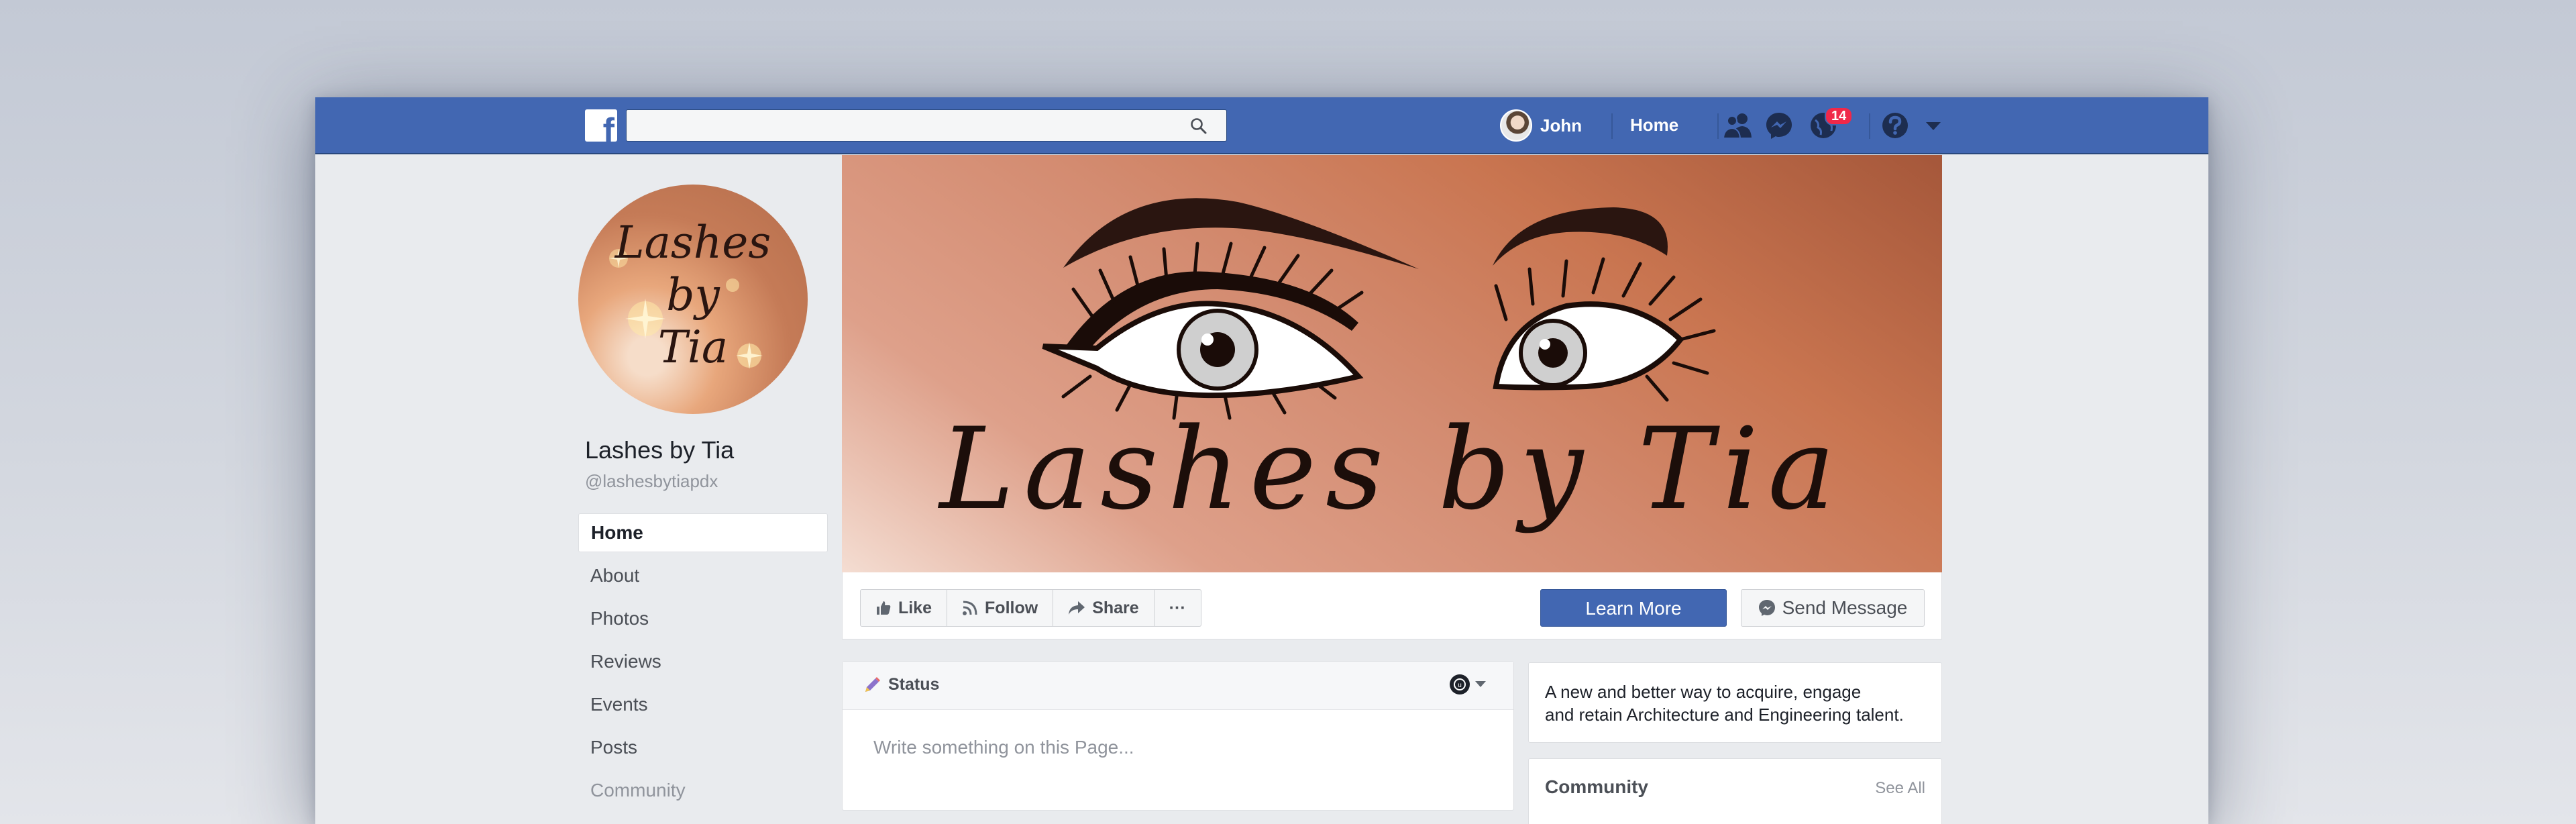 The image size is (2576, 824). Describe the element at coordinates (1654, 125) in the screenshot. I see `home-link: Home` at that location.